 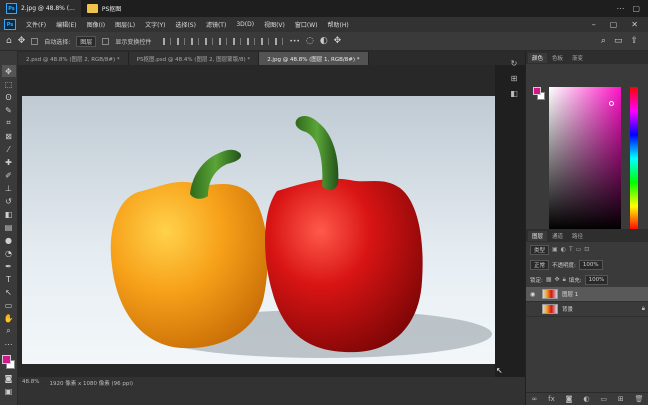 What do you see at coordinates (621, 399) in the screenshot?
I see `new-layer-icon: ⊞` at bounding box center [621, 399].